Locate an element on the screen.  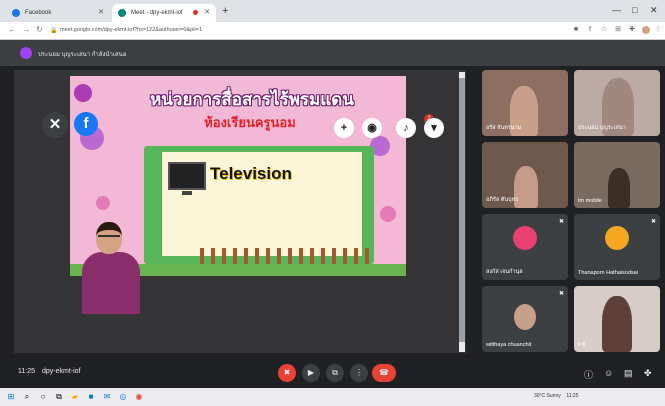
presenter-video is located at coordinates (111, 268).